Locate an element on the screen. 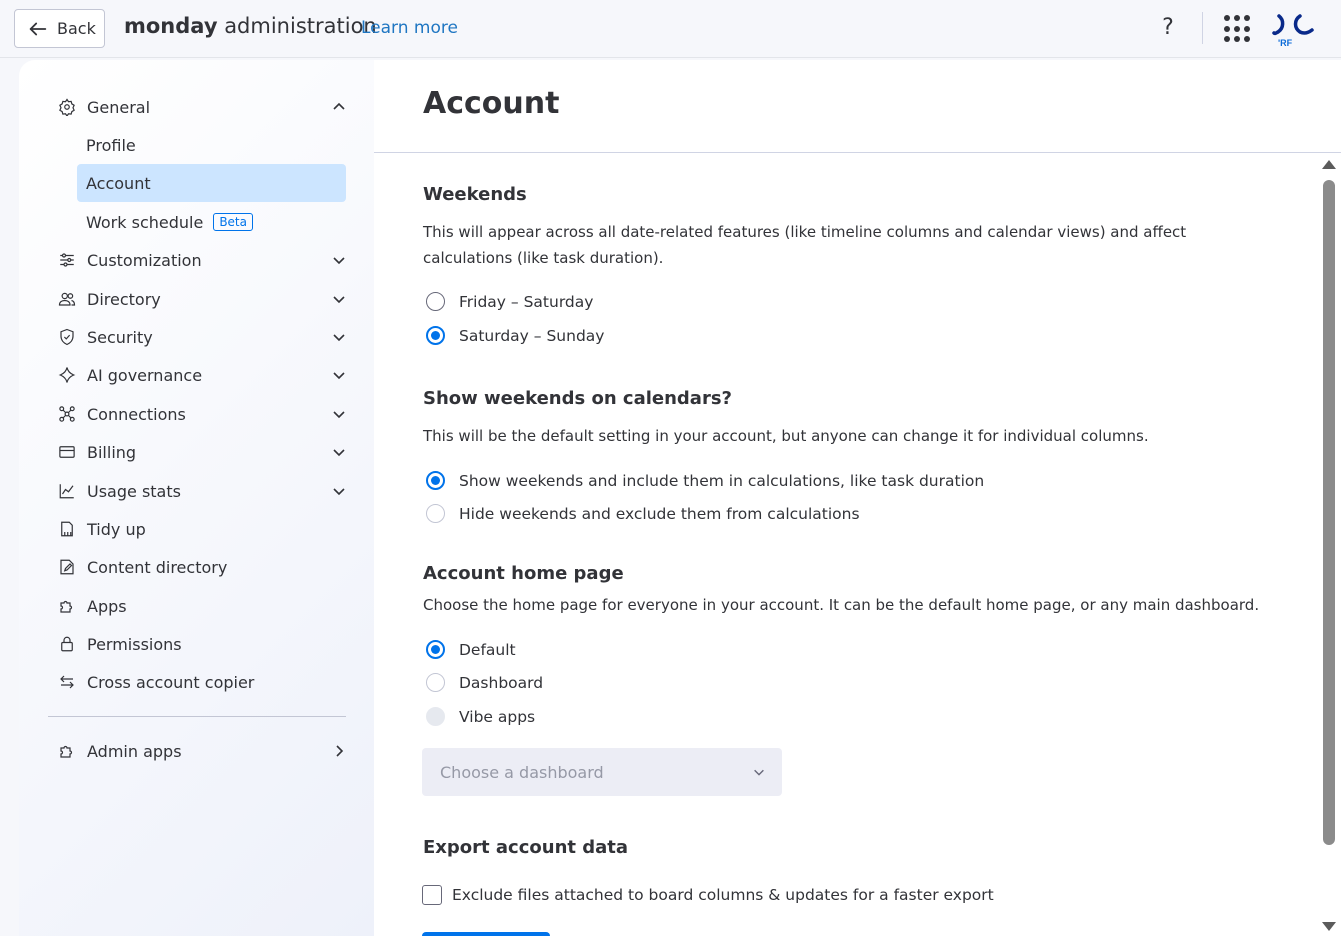 The width and height of the screenshot is (1341, 936). arrow-left-icon is located at coordinates (38, 28).